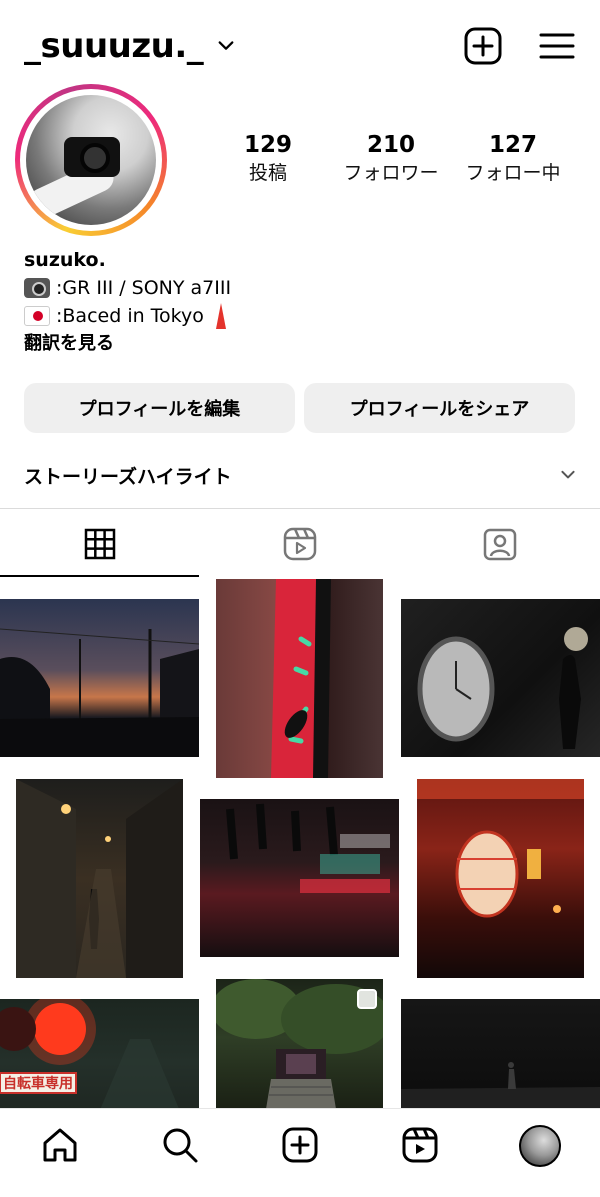 The height and width of the screenshot is (1197, 600). Describe the element at coordinates (37, 288) in the screenshot. I see `camera-emoji` at that location.